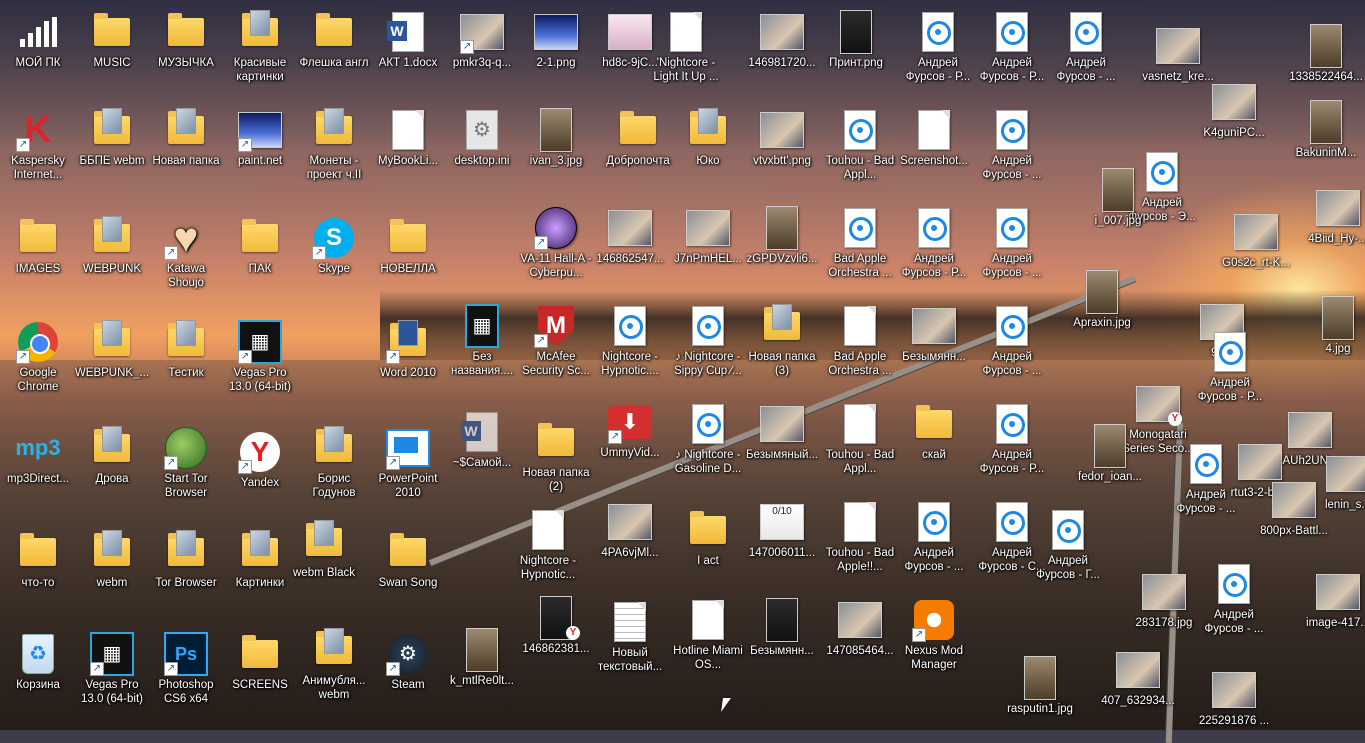  What do you see at coordinates (260, 138) in the screenshot?
I see `desktop-icon-paint-net: paint.net` at bounding box center [260, 138].